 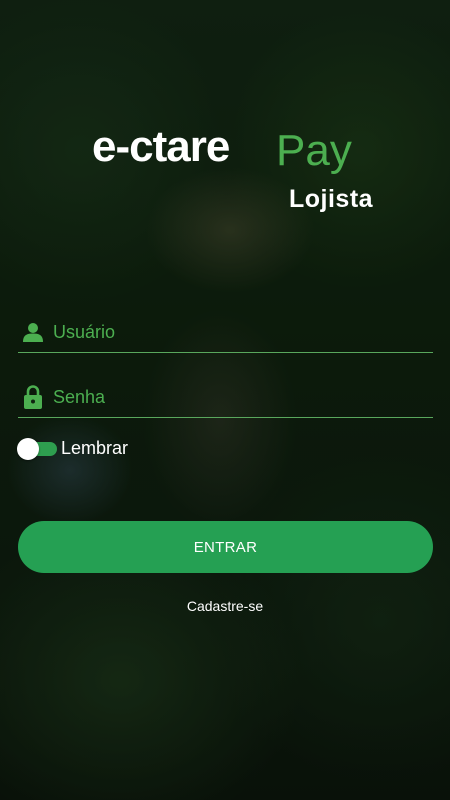 I want to click on logo-wordmark: e-ctare, so click(x=161, y=146).